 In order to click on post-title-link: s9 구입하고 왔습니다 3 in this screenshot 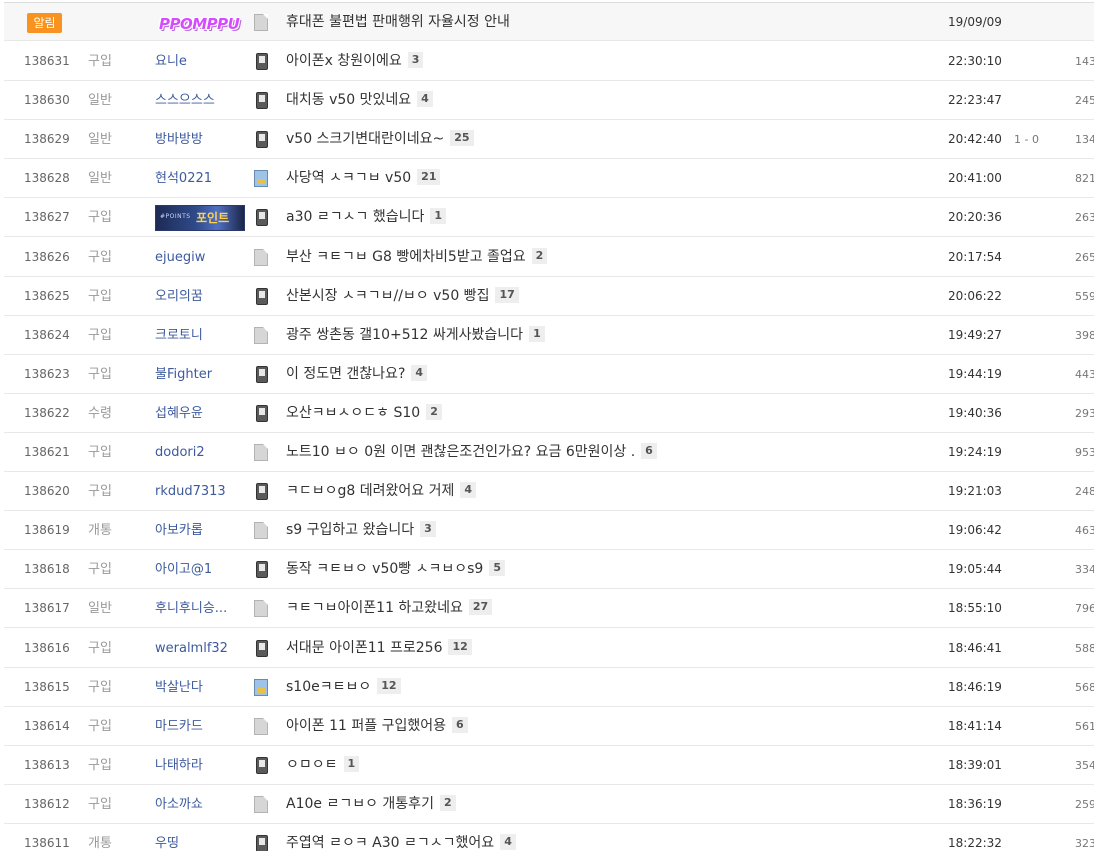, I will do `click(361, 530)`.